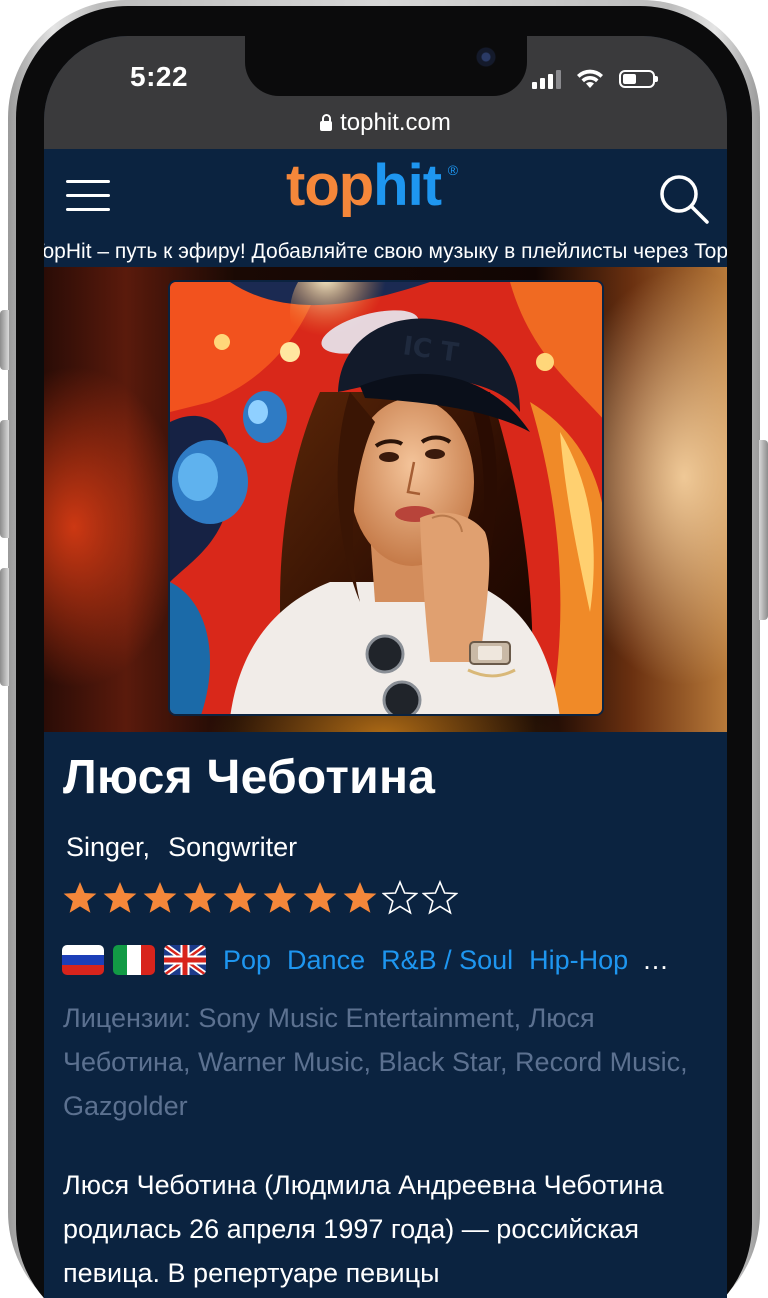  Describe the element at coordinates (629, 79) in the screenshot. I see `battery-level` at that location.